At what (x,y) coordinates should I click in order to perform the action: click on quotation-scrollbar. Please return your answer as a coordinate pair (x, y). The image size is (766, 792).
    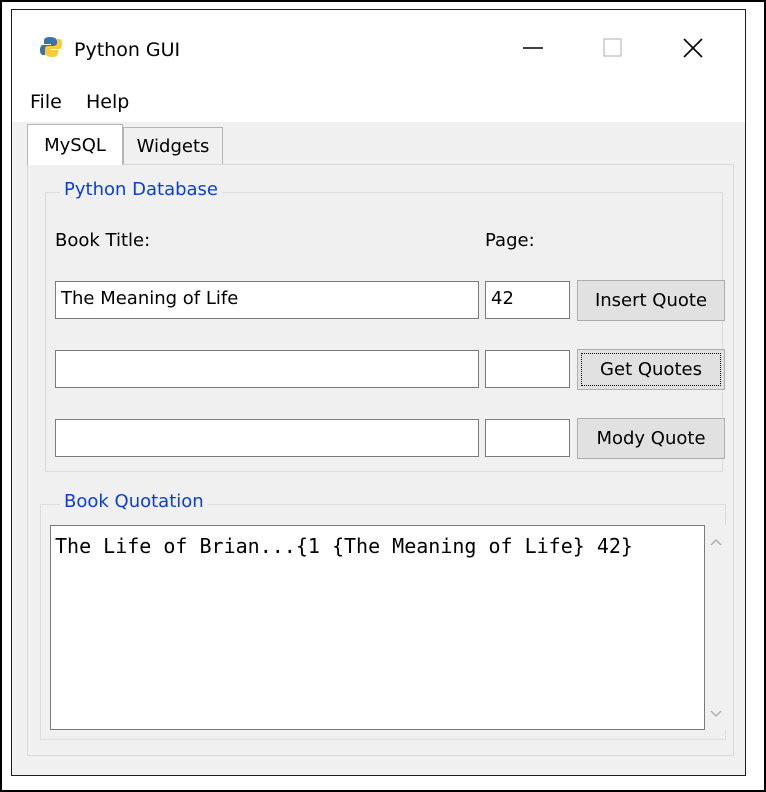
    Looking at the image, I should click on (715, 627).